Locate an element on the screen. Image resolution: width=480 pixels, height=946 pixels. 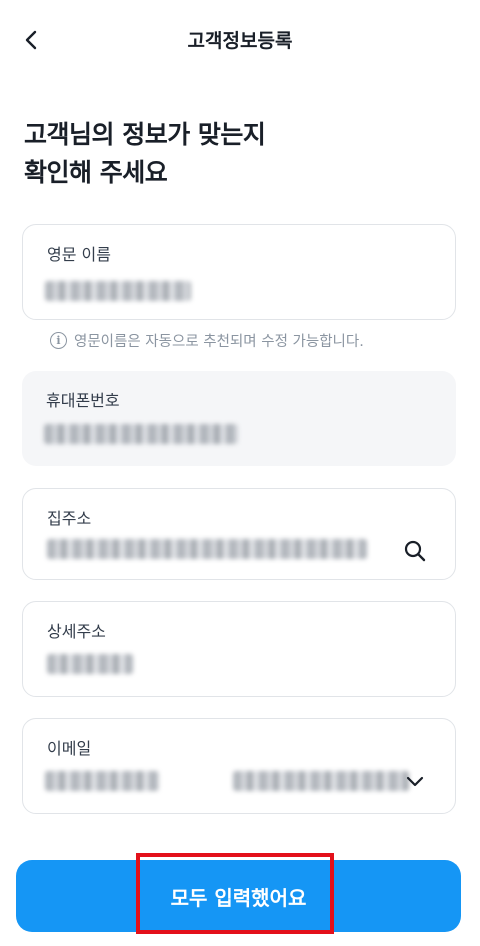
page-title: 고객정보등록 is located at coordinates (240, 41).